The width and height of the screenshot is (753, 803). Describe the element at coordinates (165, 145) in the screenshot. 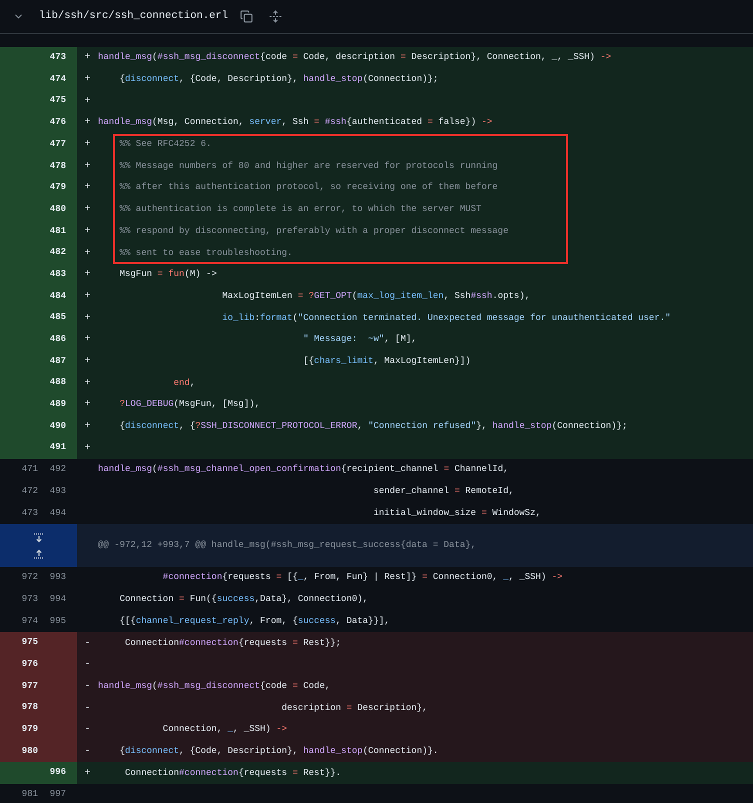

I see `code-line: %% See RFC4252 6.` at that location.